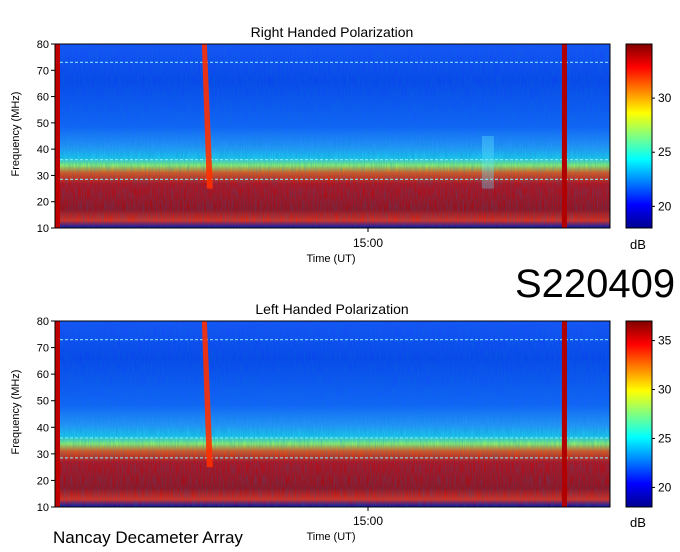 This screenshot has height=552, width=680. Describe the element at coordinates (148, 537) in the screenshot. I see `instrument-name: Nancay Decameter Array` at that location.